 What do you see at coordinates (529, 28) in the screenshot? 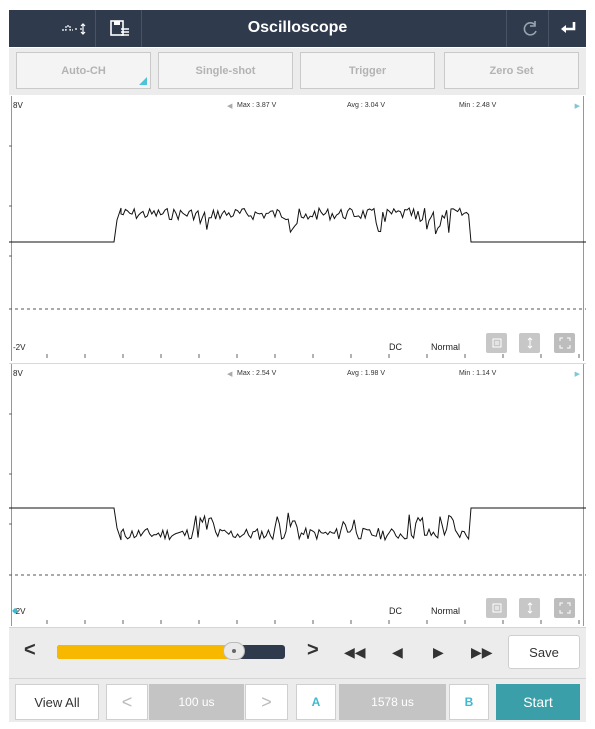
I see `refresh-icon` at bounding box center [529, 28].